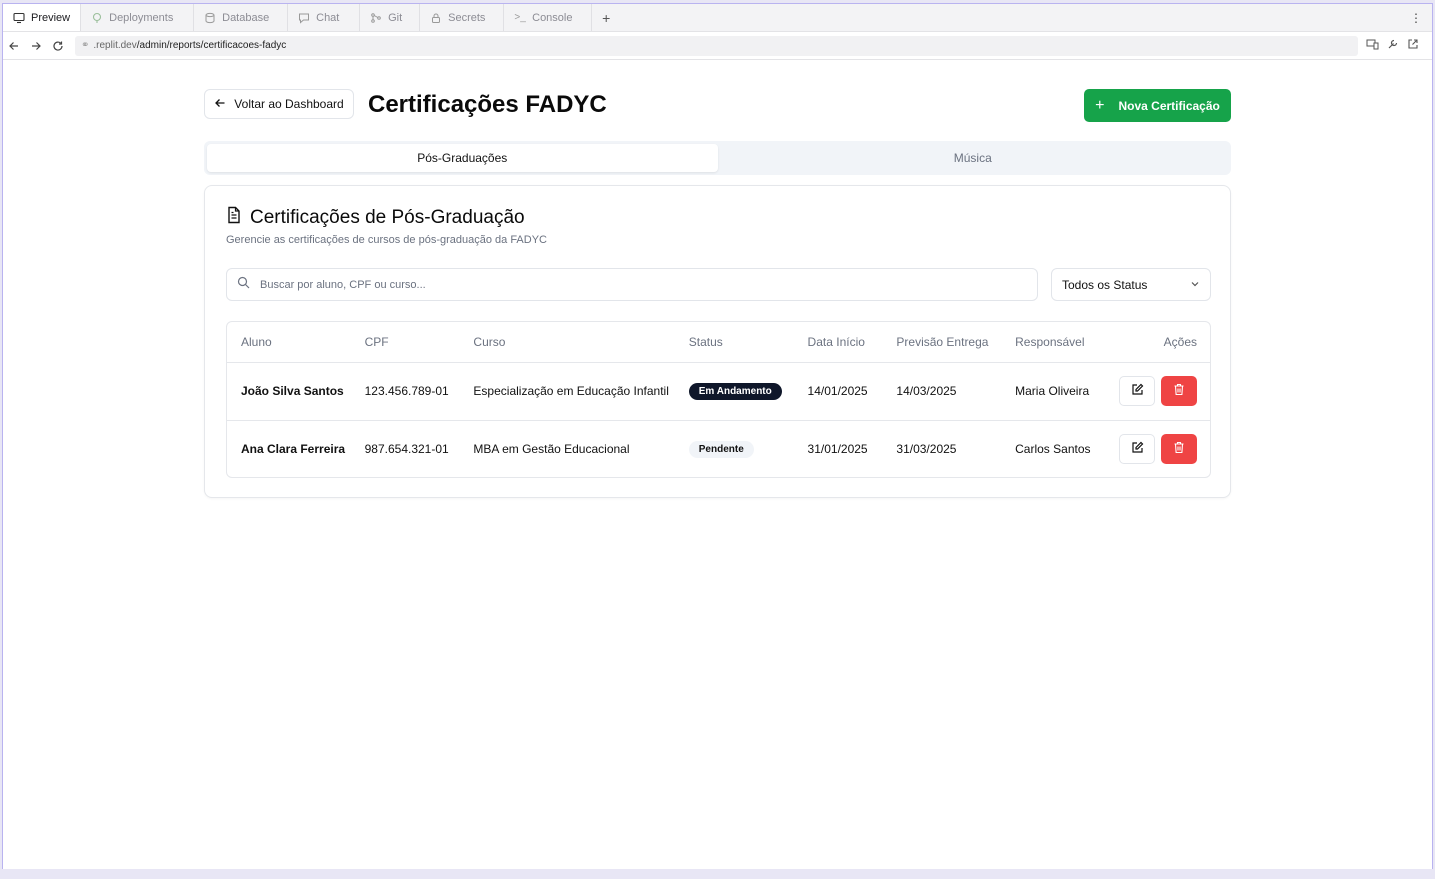 The height and width of the screenshot is (879, 1435). What do you see at coordinates (1169, 105) in the screenshot?
I see `new-button-label: Nova Certificação` at bounding box center [1169, 105].